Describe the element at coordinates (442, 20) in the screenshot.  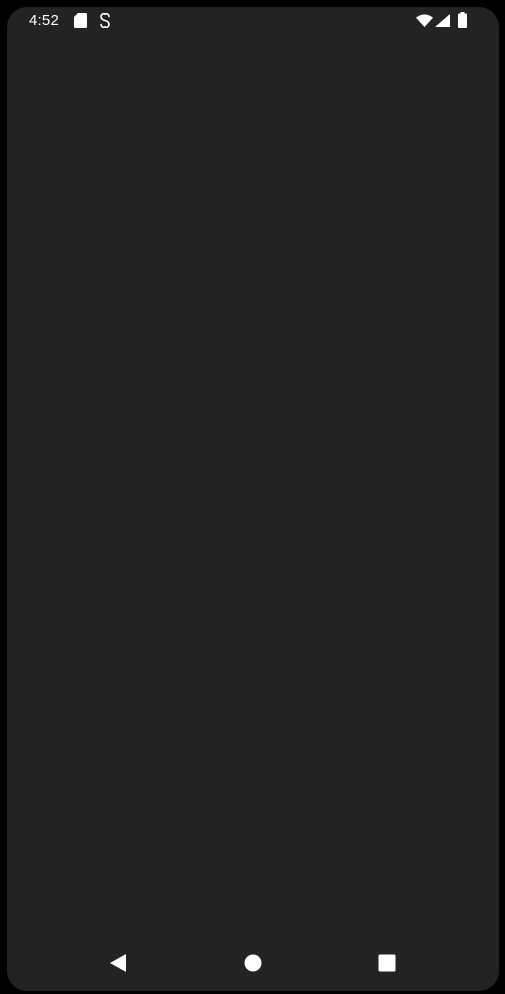
I see `cell-signal-icon` at that location.